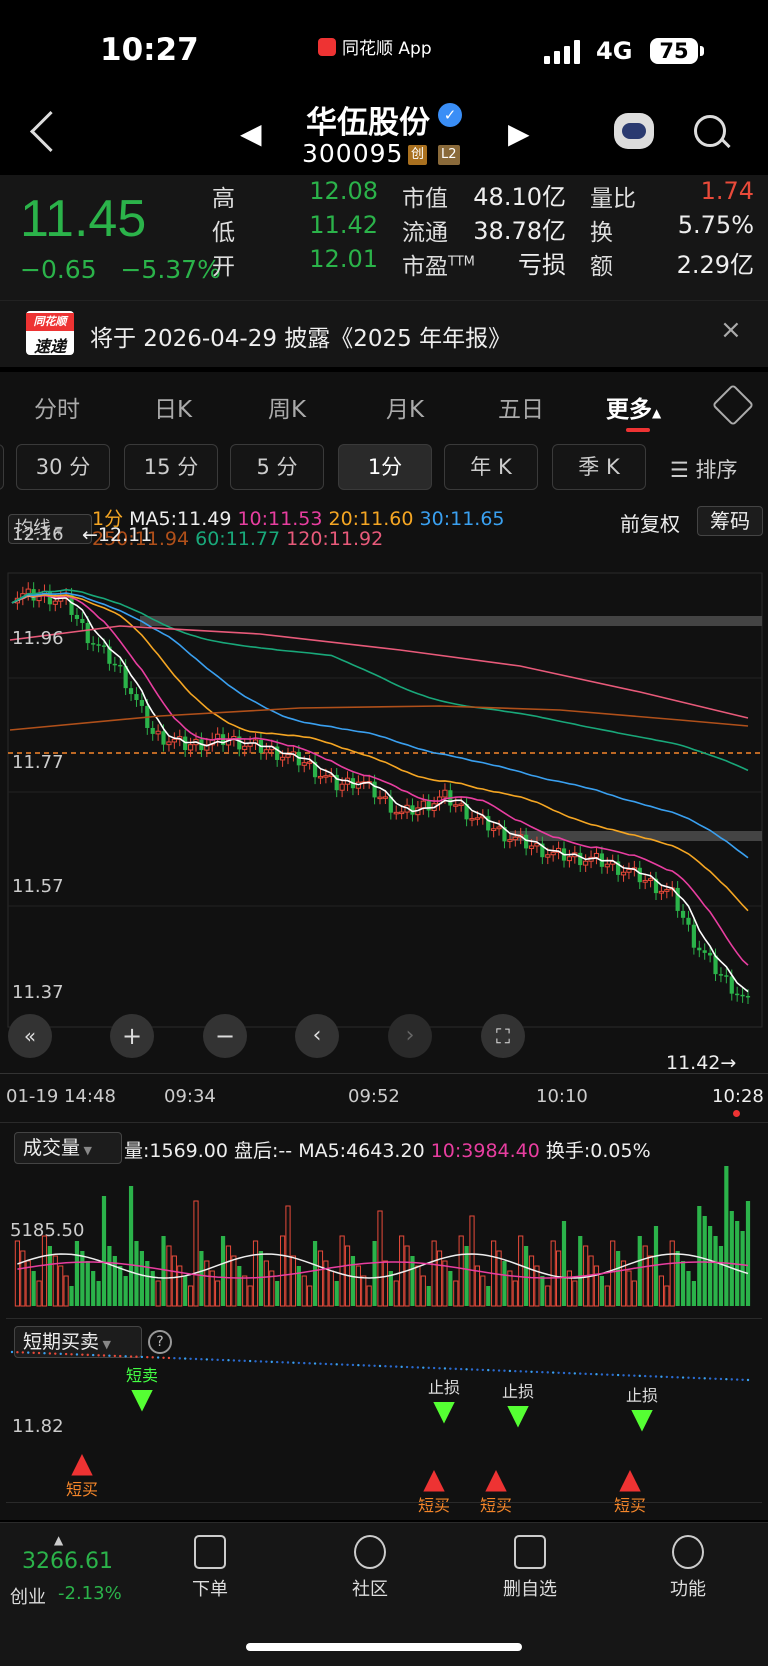 This screenshot has width=768, height=1666. What do you see at coordinates (225, 1036) in the screenshot?
I see `zoom-out-icon: −` at bounding box center [225, 1036].